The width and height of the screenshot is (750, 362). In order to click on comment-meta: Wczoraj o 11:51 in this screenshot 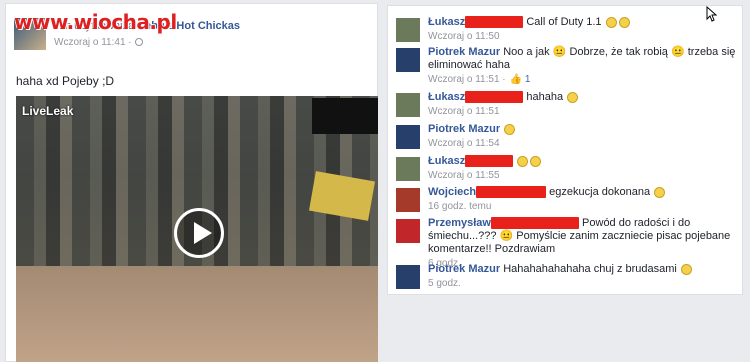, I will do `click(584, 111)`.